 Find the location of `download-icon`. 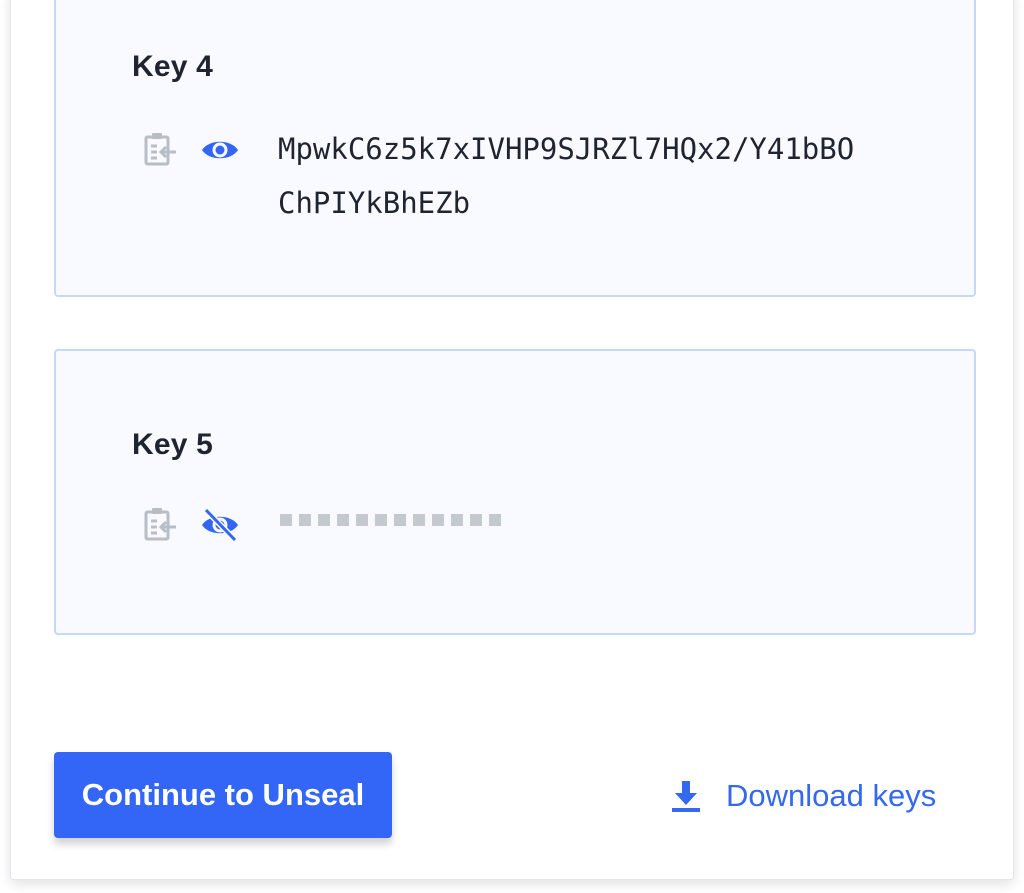

download-icon is located at coordinates (686, 796).